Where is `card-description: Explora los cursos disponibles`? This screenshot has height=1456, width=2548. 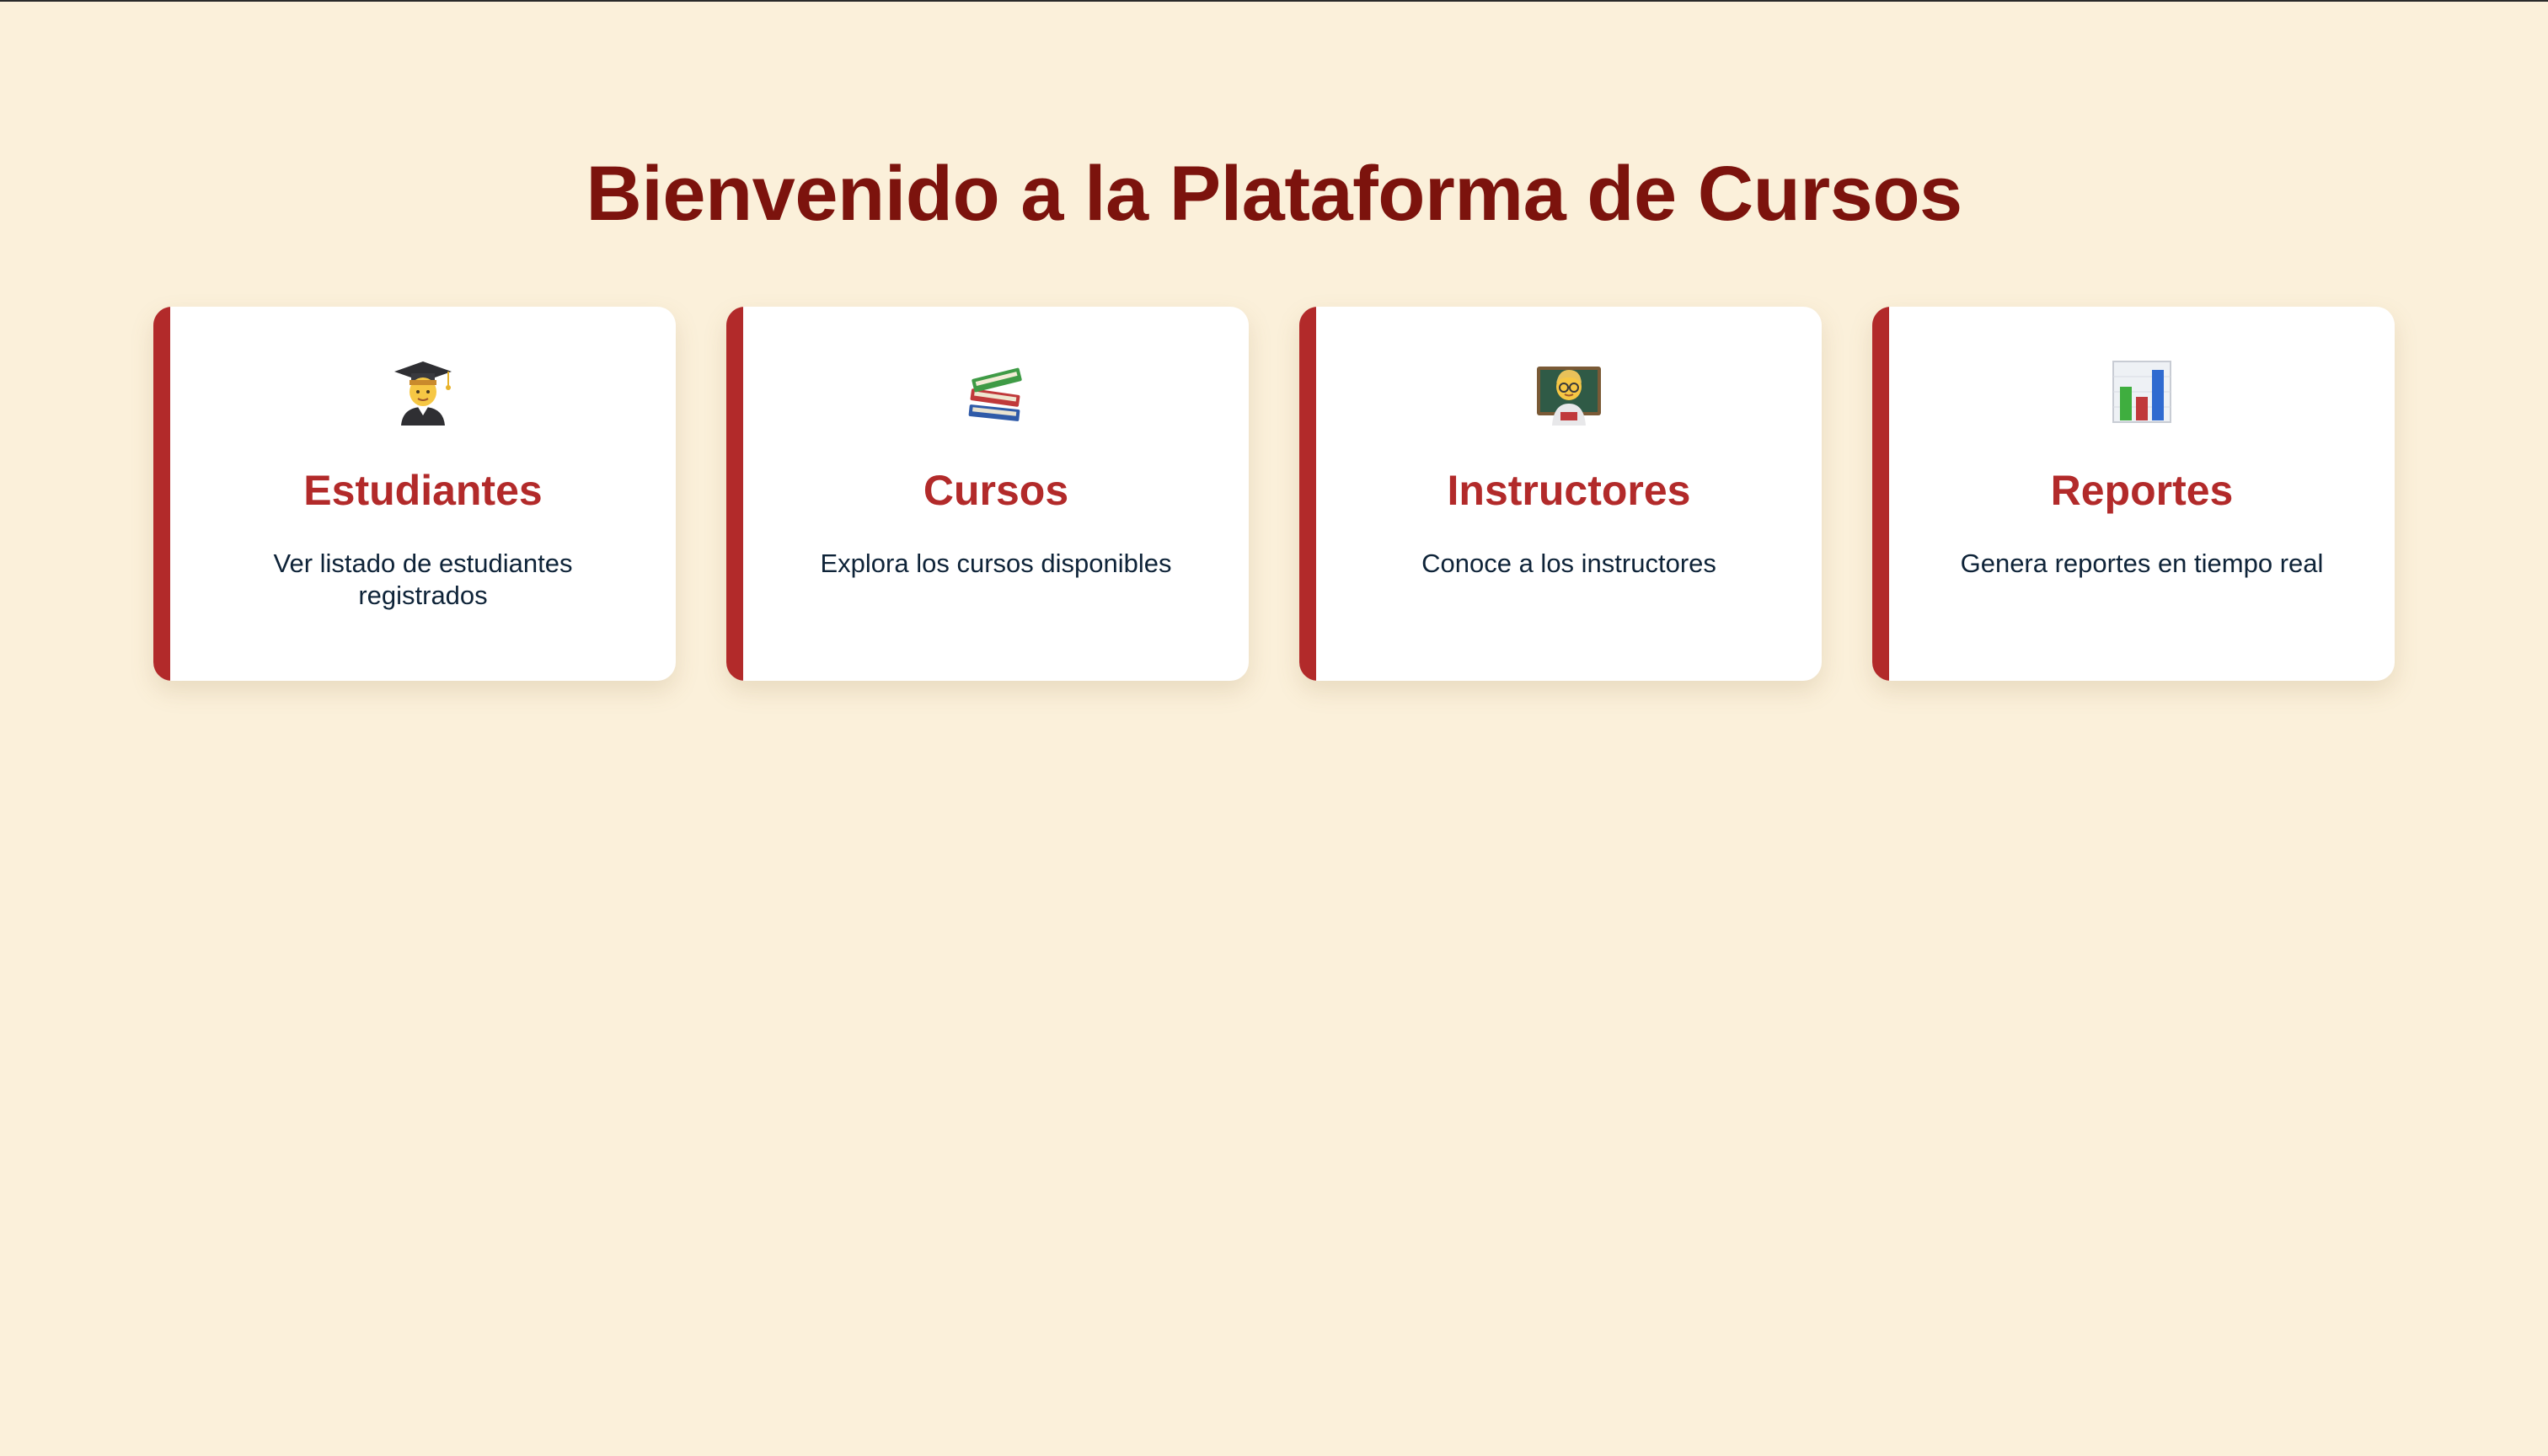 card-description: Explora los cursos disponibles is located at coordinates (996, 563).